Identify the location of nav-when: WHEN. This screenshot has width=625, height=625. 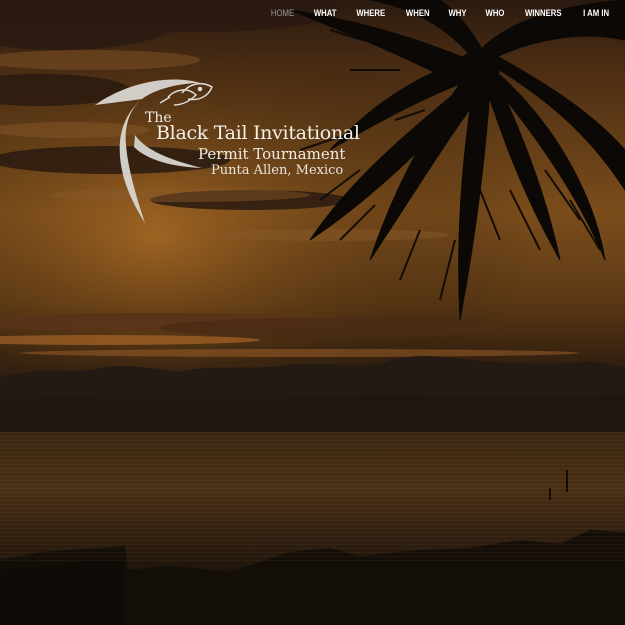
(417, 13).